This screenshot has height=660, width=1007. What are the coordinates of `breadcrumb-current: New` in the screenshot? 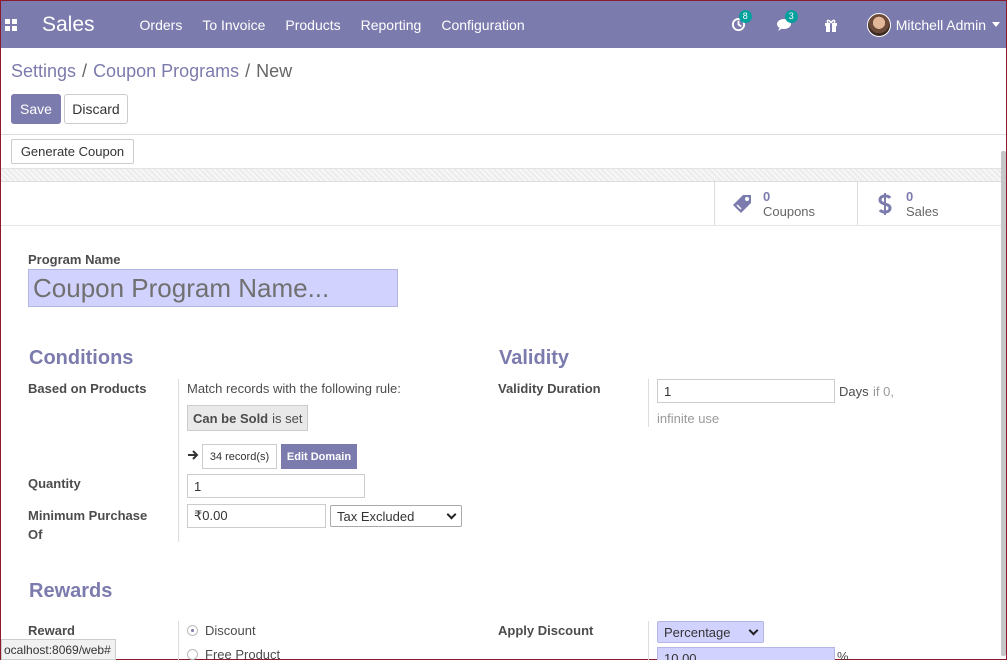 It's located at (274, 71).